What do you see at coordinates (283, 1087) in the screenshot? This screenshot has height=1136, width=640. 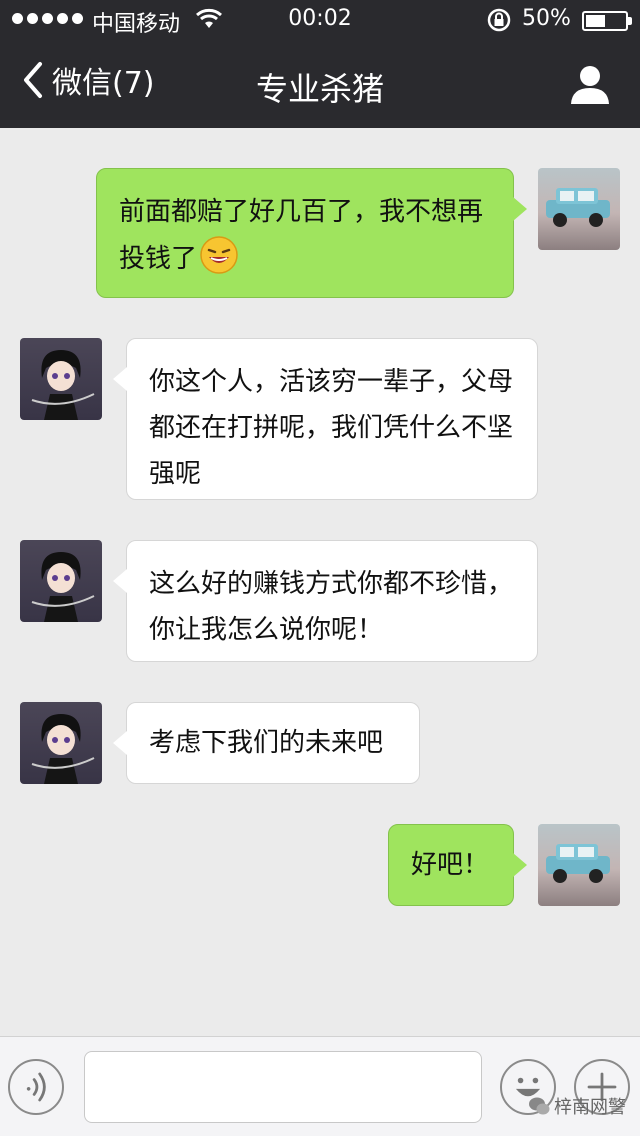 I see `message-input` at bounding box center [283, 1087].